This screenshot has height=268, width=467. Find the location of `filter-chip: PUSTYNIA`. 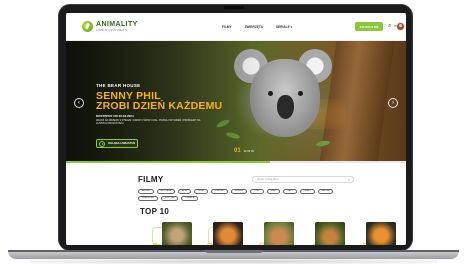

filter-chip: PUSTYNIA is located at coordinates (169, 198).